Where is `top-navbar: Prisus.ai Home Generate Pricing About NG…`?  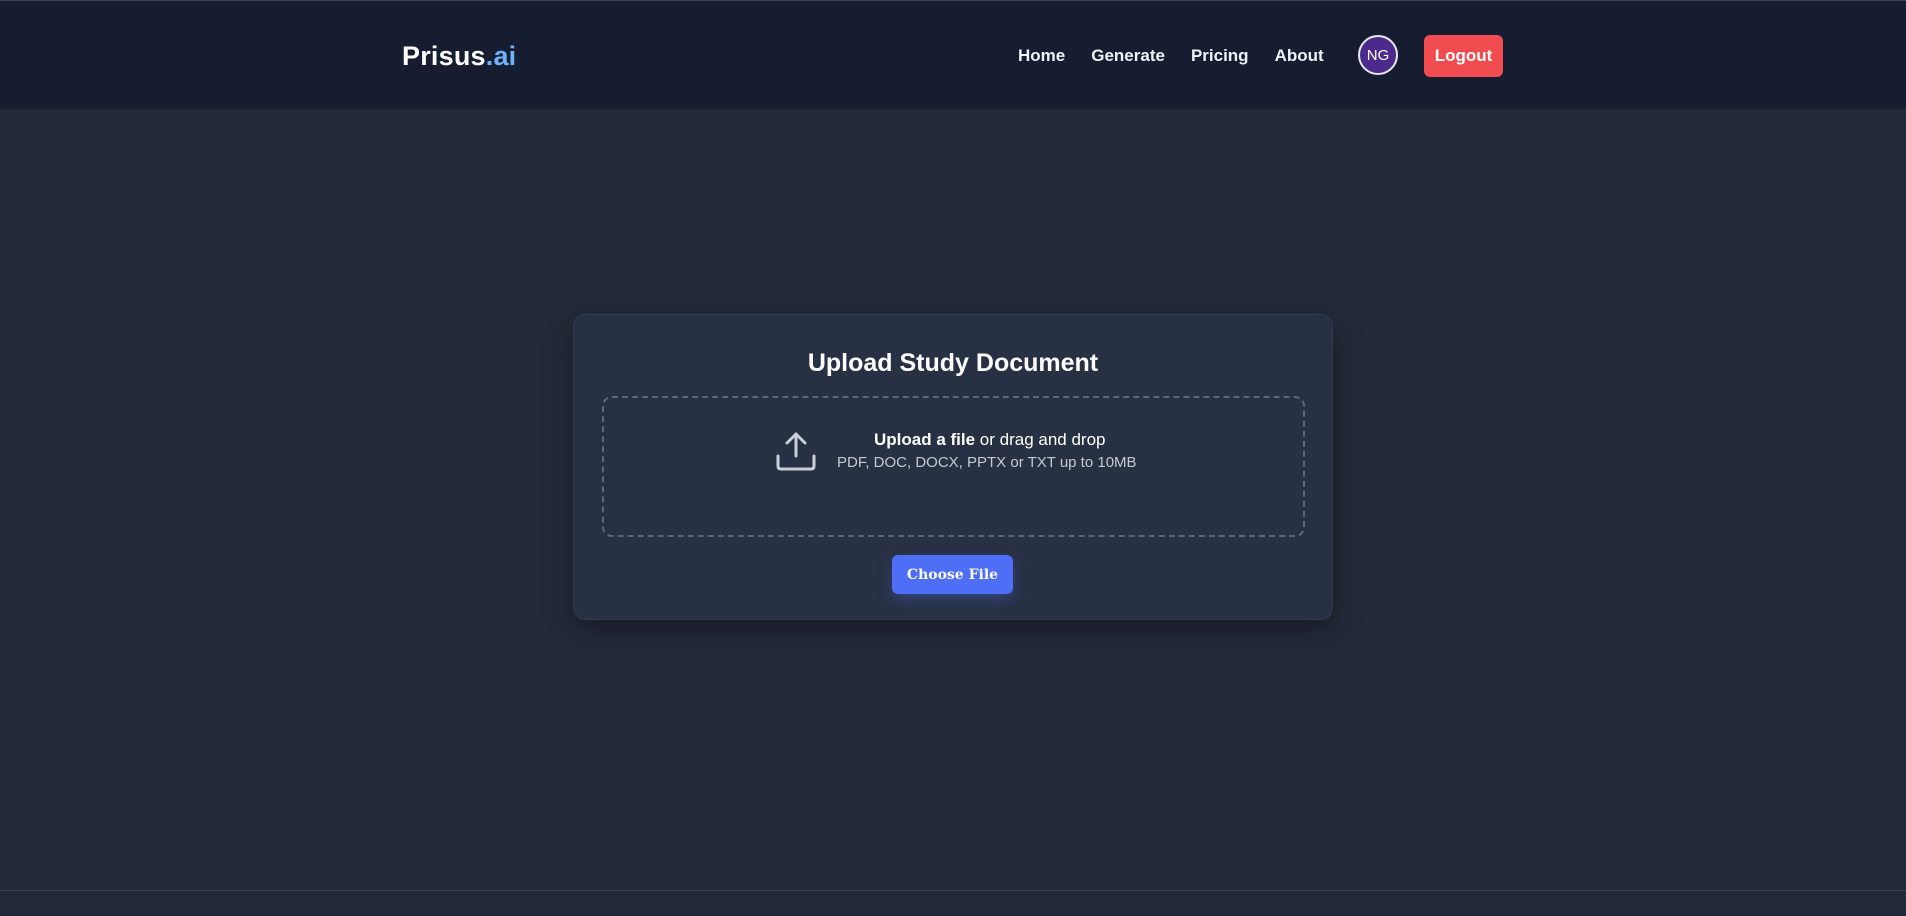
top-navbar: Prisus.ai Home Generate Pricing About NG… is located at coordinates (953, 54).